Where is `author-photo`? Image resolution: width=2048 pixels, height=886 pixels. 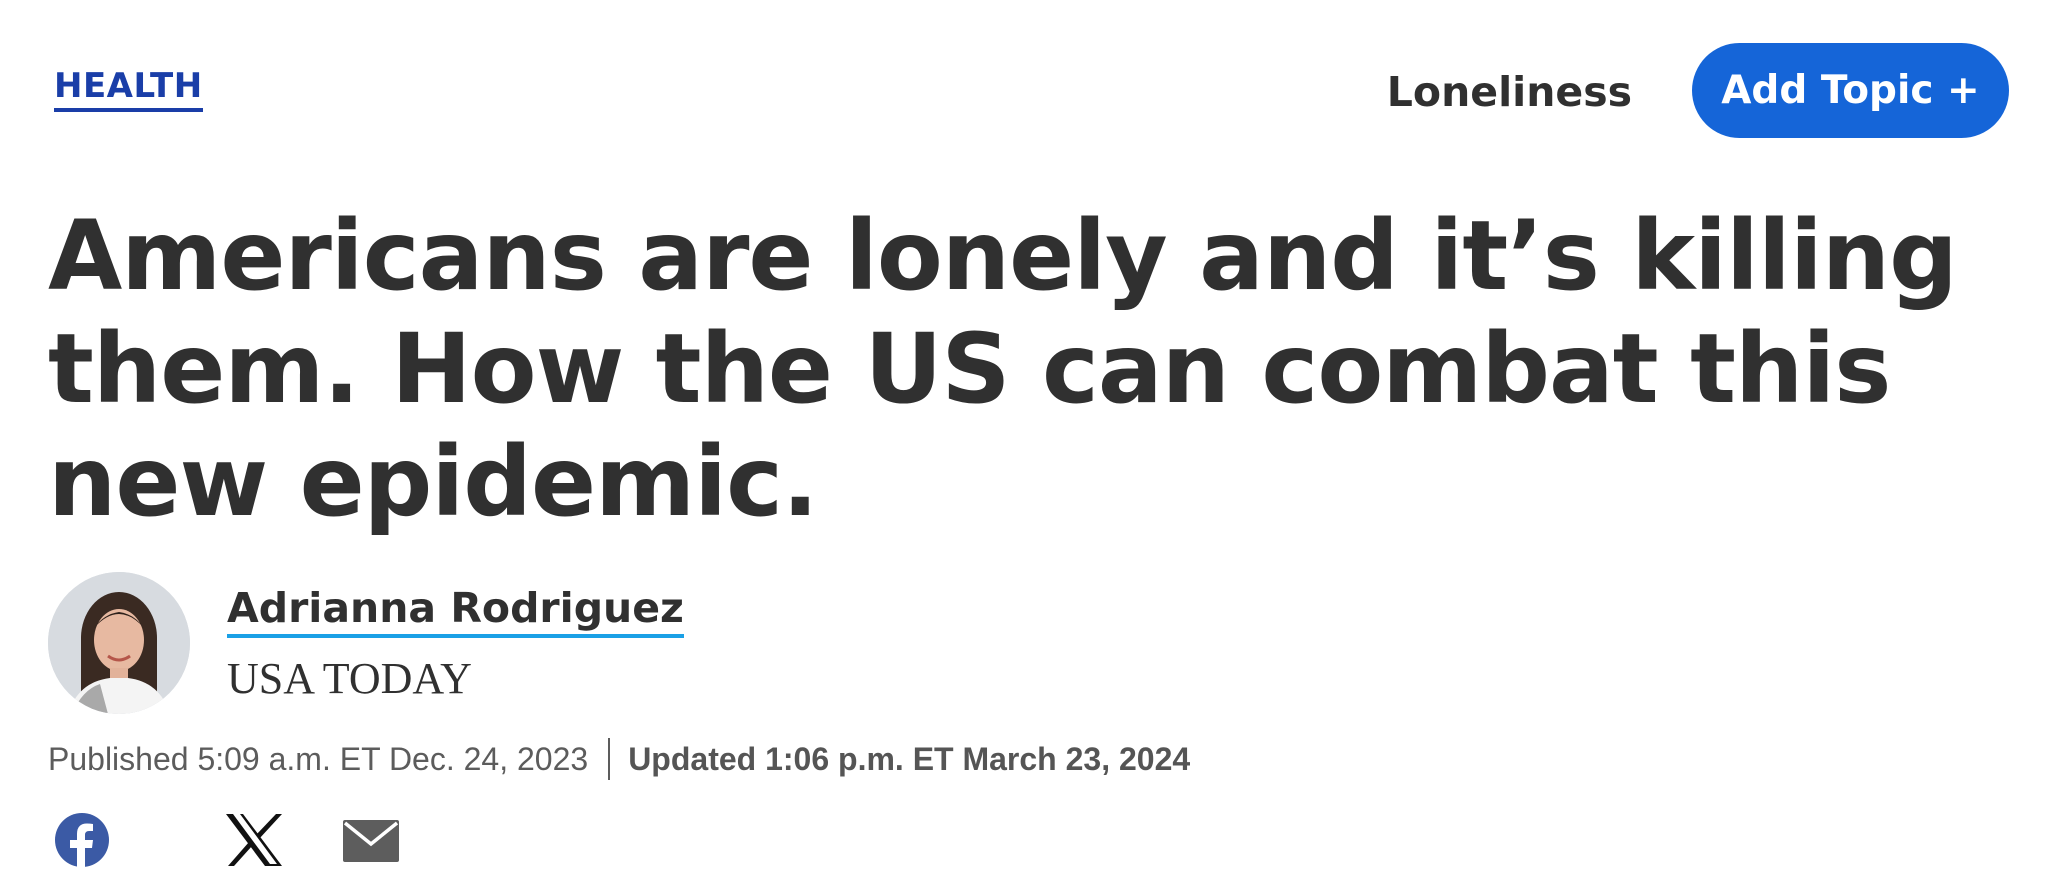
author-photo is located at coordinates (119, 643).